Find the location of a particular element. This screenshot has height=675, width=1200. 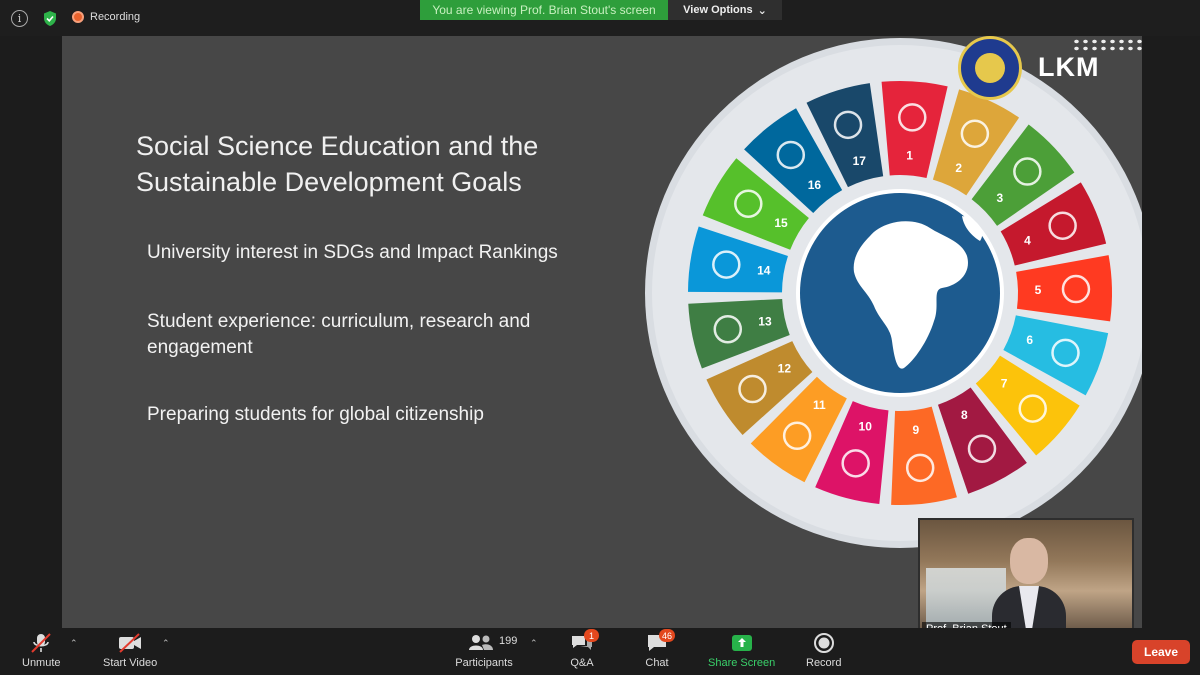

view-options-button: View Options ⌄ is located at coordinates (725, 10).